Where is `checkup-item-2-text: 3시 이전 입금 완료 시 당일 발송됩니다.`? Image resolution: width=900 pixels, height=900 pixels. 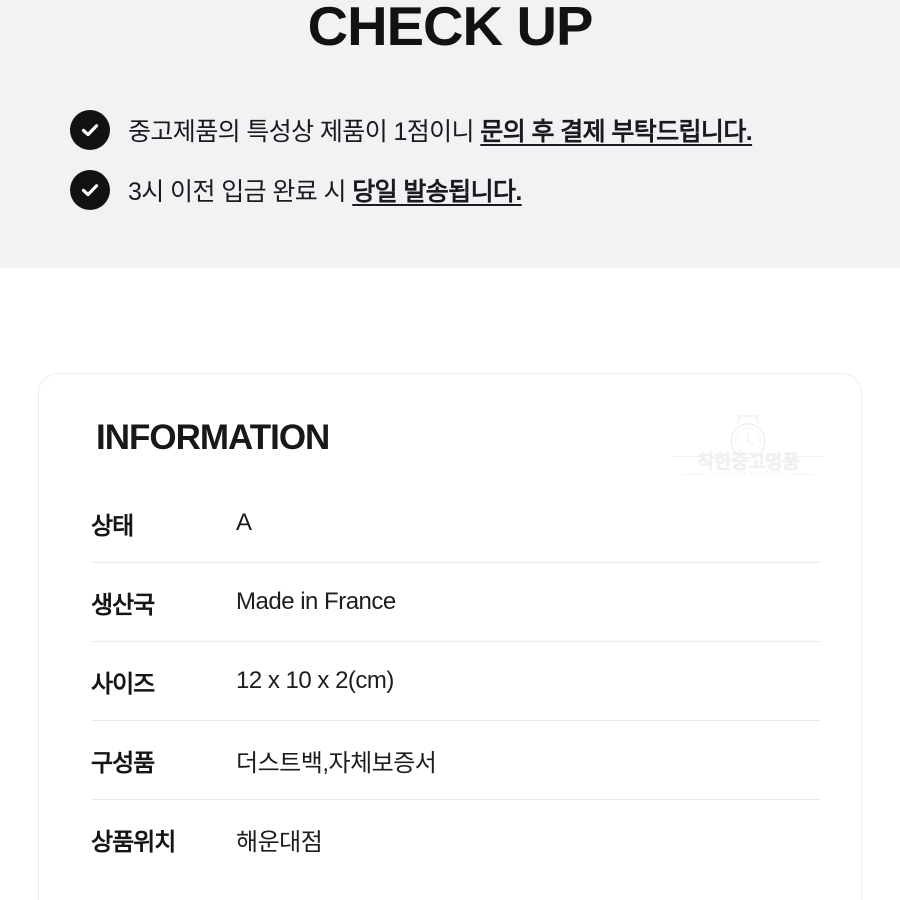
checkup-item-2-text: 3시 이전 입금 완료 시 당일 발송됩니다. is located at coordinates (325, 190).